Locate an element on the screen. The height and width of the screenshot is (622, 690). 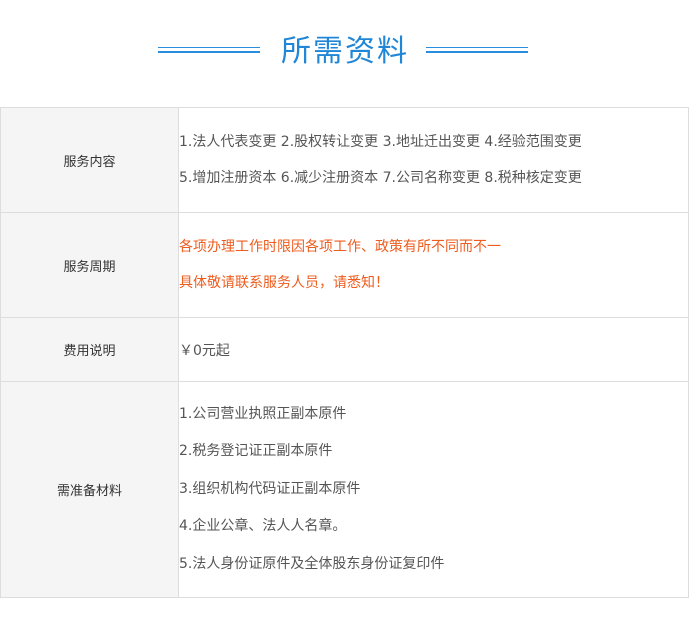
row-label: 费用说明 is located at coordinates (89, 349).